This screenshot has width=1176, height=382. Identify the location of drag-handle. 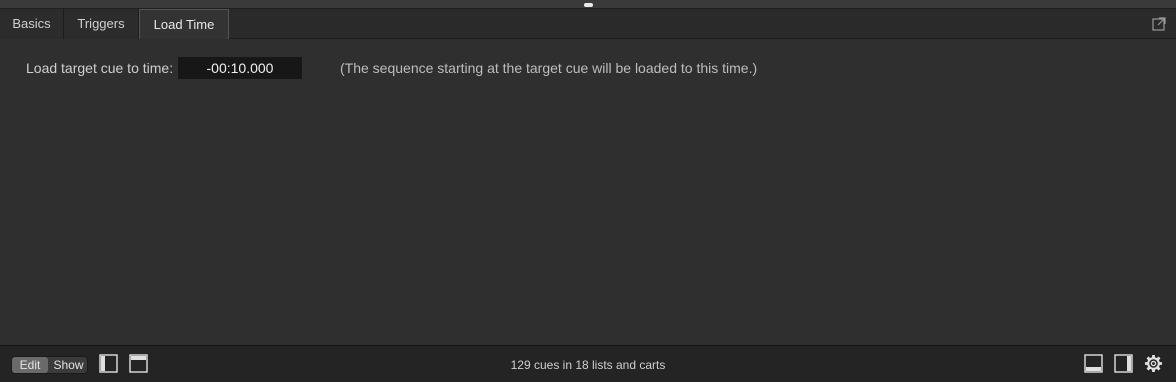
(588, 5).